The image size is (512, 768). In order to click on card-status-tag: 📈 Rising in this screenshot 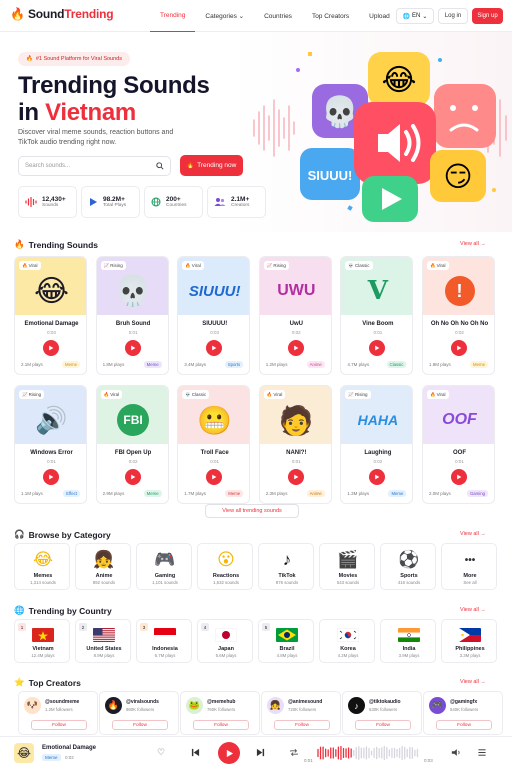, I will do `click(32, 394)`.